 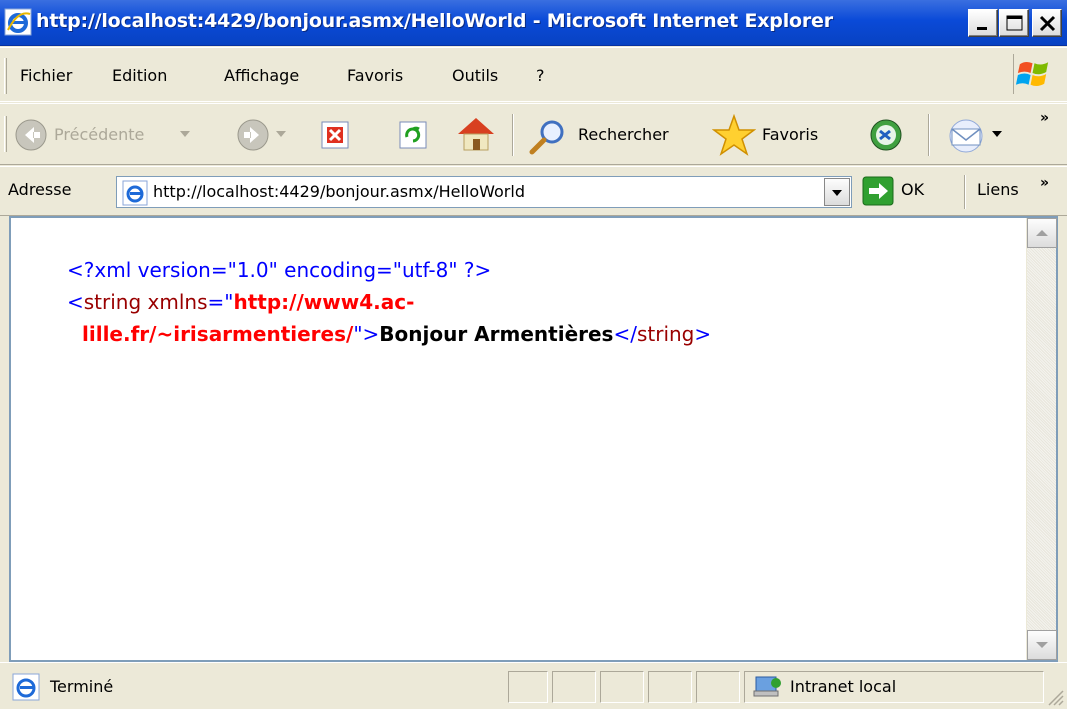 I want to click on maximize-button, so click(x=1014, y=23).